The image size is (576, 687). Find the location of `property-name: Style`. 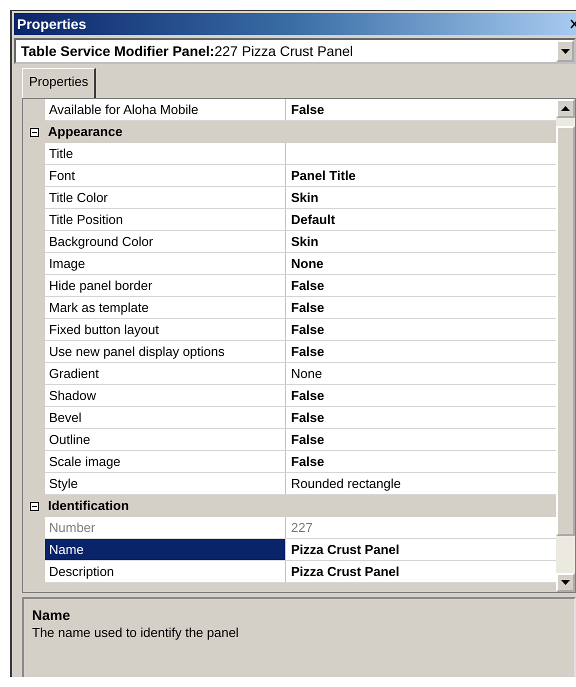

property-name: Style is located at coordinates (165, 484).